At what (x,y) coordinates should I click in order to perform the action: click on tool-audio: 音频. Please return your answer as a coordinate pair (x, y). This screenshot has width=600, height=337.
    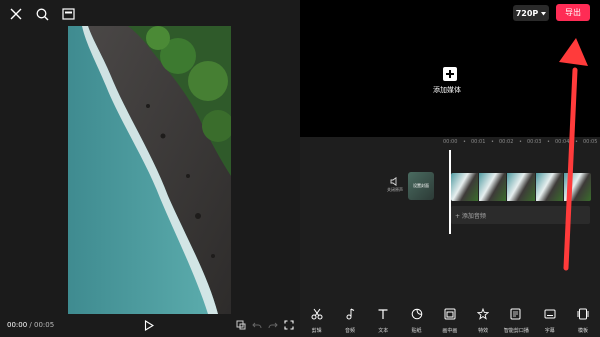
    Looking at the image, I should click on (349, 320).